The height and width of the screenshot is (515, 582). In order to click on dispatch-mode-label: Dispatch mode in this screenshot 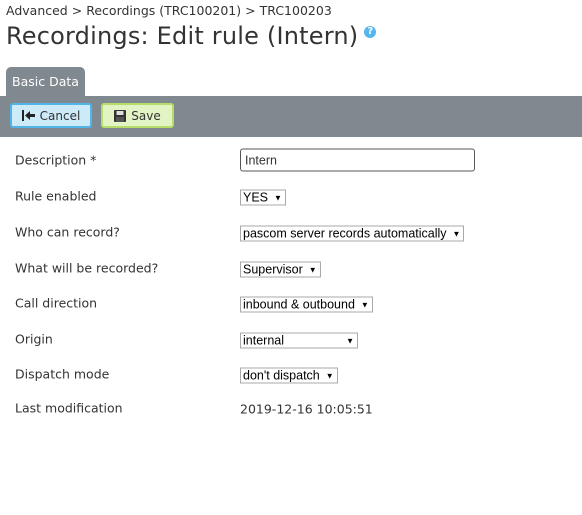, I will do `click(62, 374)`.